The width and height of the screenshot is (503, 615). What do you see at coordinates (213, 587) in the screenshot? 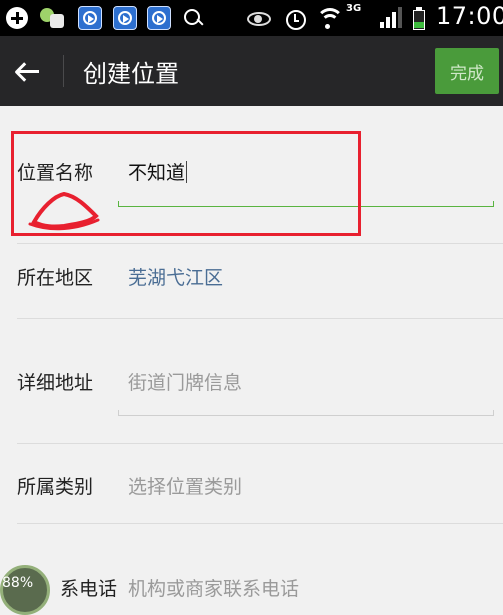
I see `phone-input: 机构或商家联系电话` at bounding box center [213, 587].